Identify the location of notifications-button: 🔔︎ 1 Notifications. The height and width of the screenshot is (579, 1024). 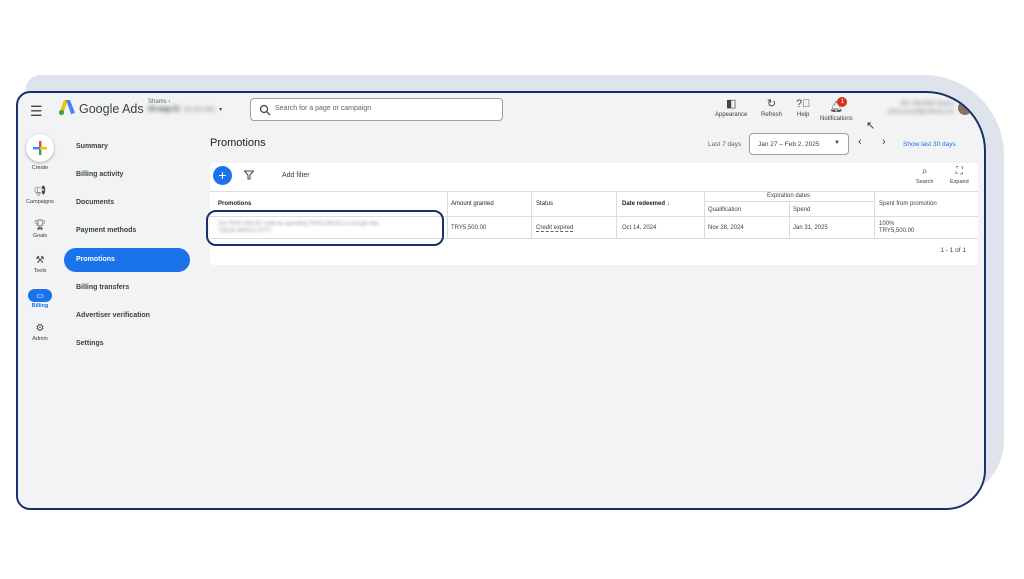
(836, 109).